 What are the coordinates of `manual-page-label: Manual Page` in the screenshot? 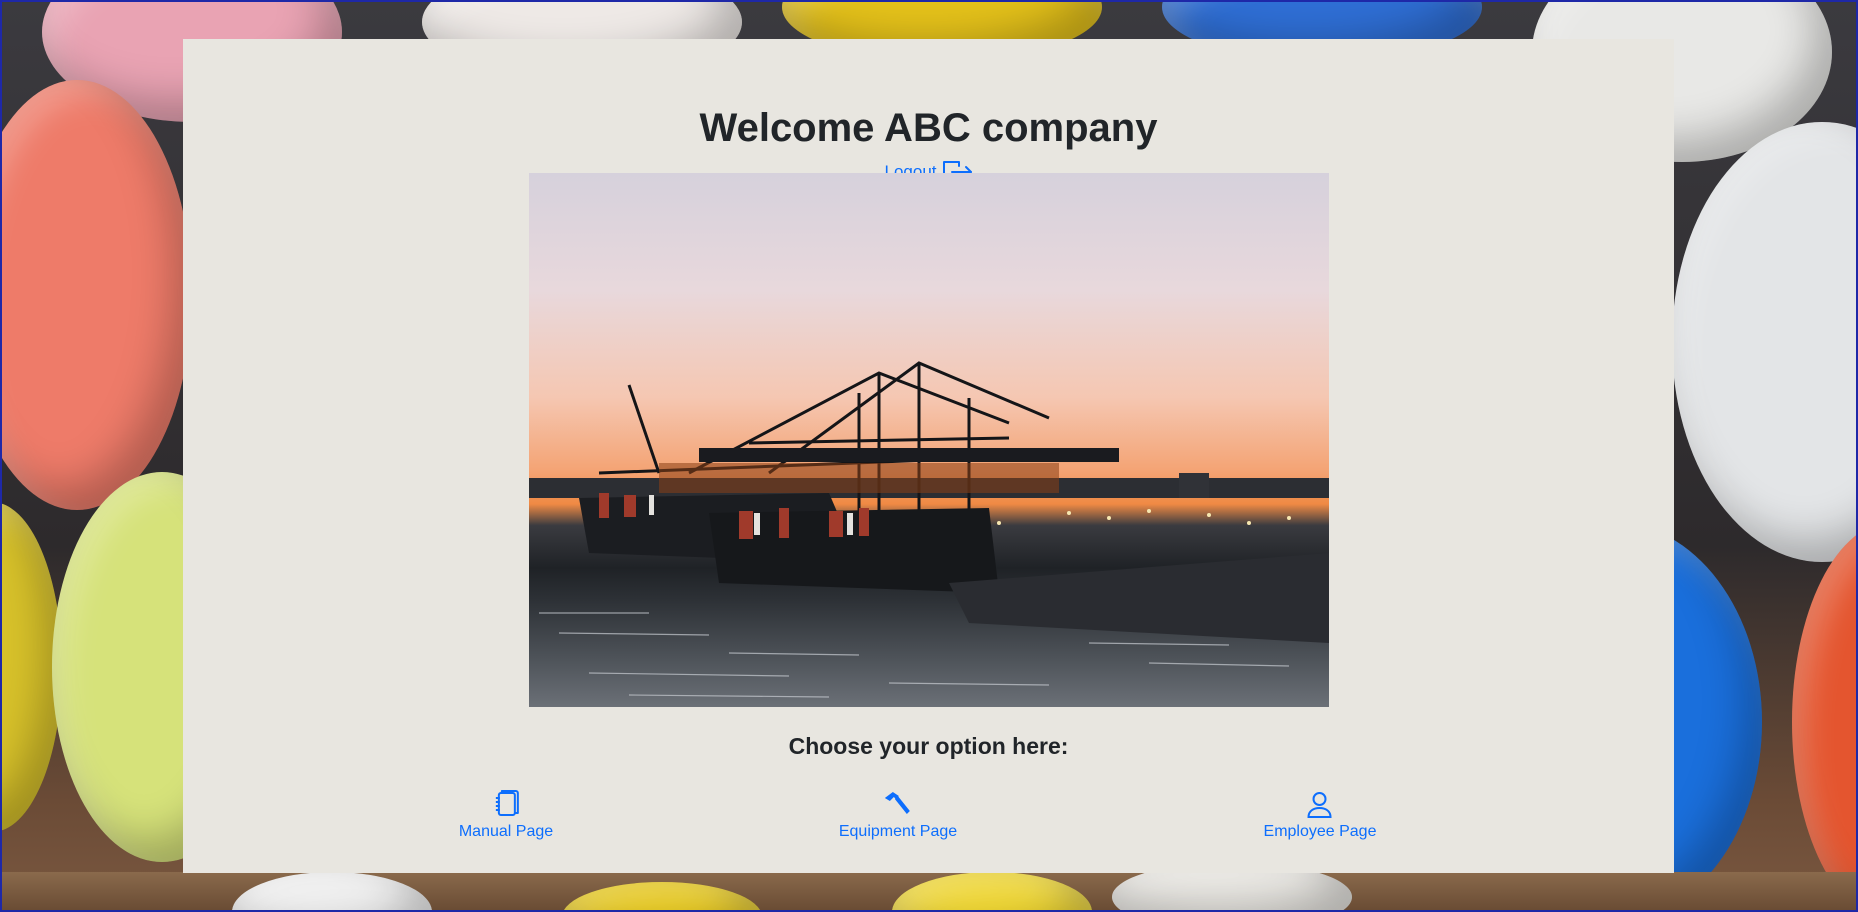 It's located at (506, 831).